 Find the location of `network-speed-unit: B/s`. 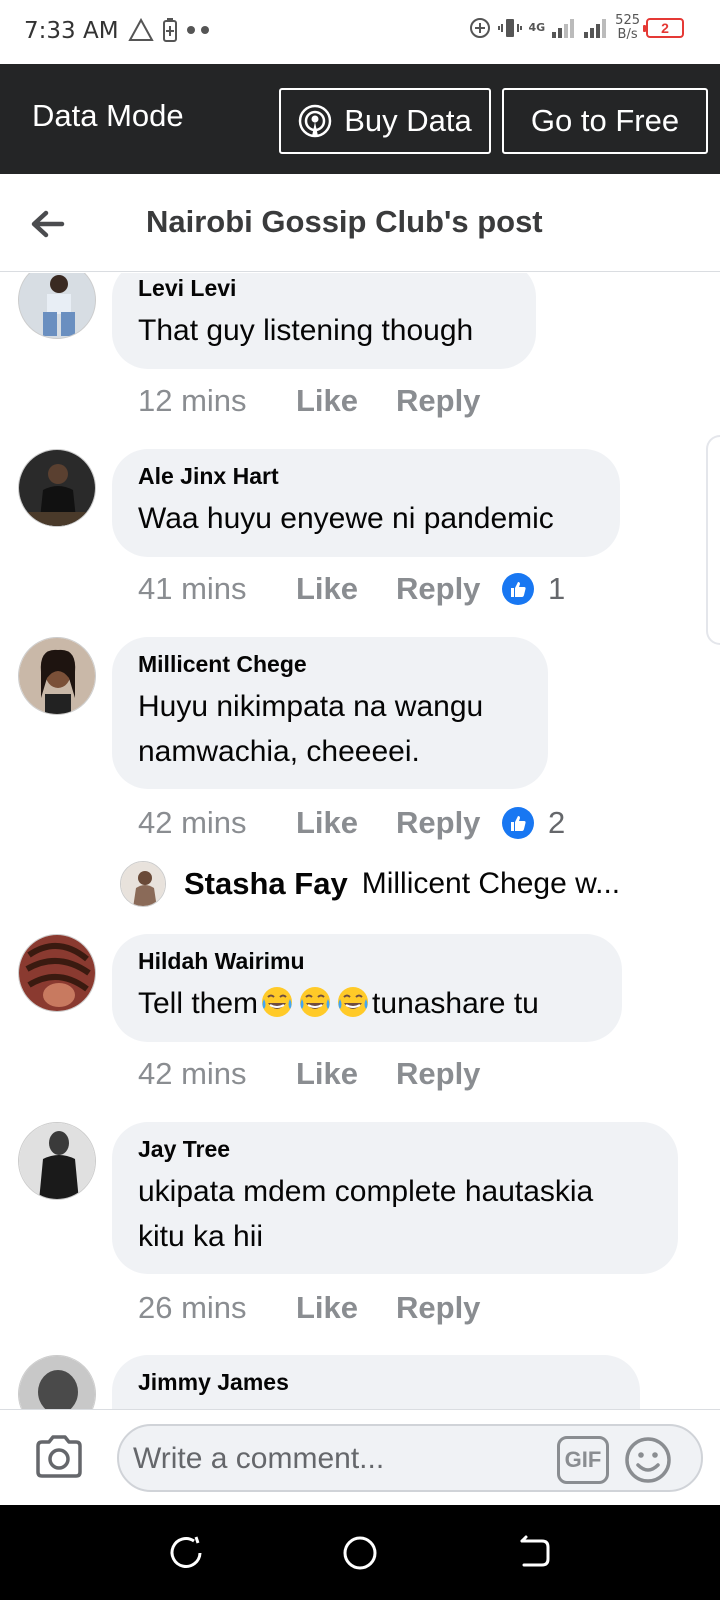

network-speed-unit: B/s is located at coordinates (627, 34).